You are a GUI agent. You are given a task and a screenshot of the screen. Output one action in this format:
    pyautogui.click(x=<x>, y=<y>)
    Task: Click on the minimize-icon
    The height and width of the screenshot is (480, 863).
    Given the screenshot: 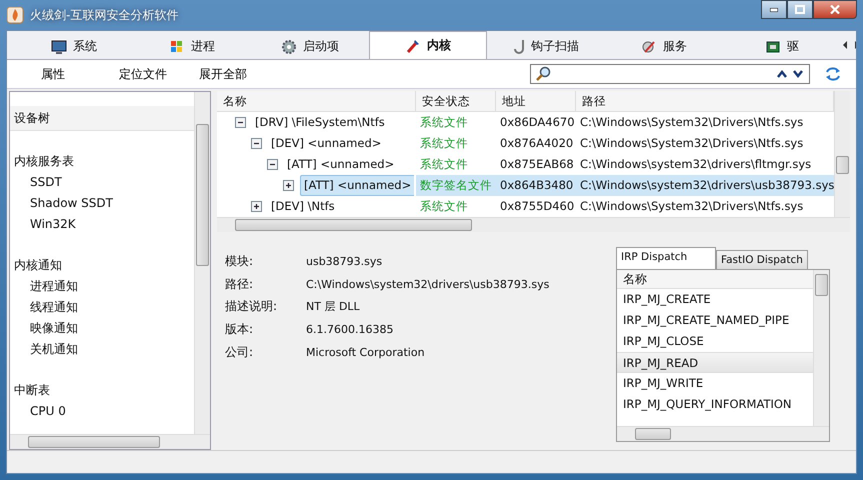 What is the action you would take?
    pyautogui.click(x=774, y=10)
    